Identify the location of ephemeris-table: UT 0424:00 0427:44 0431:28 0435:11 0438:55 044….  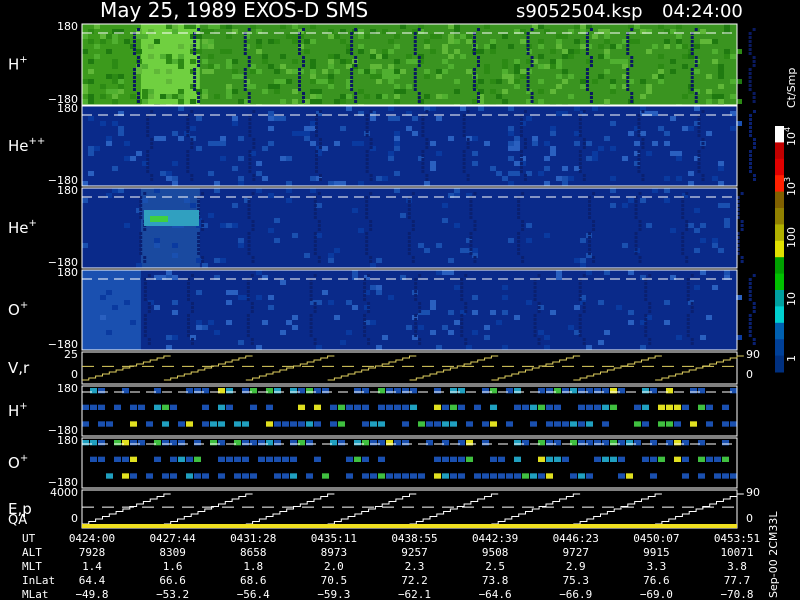
(391, 566).